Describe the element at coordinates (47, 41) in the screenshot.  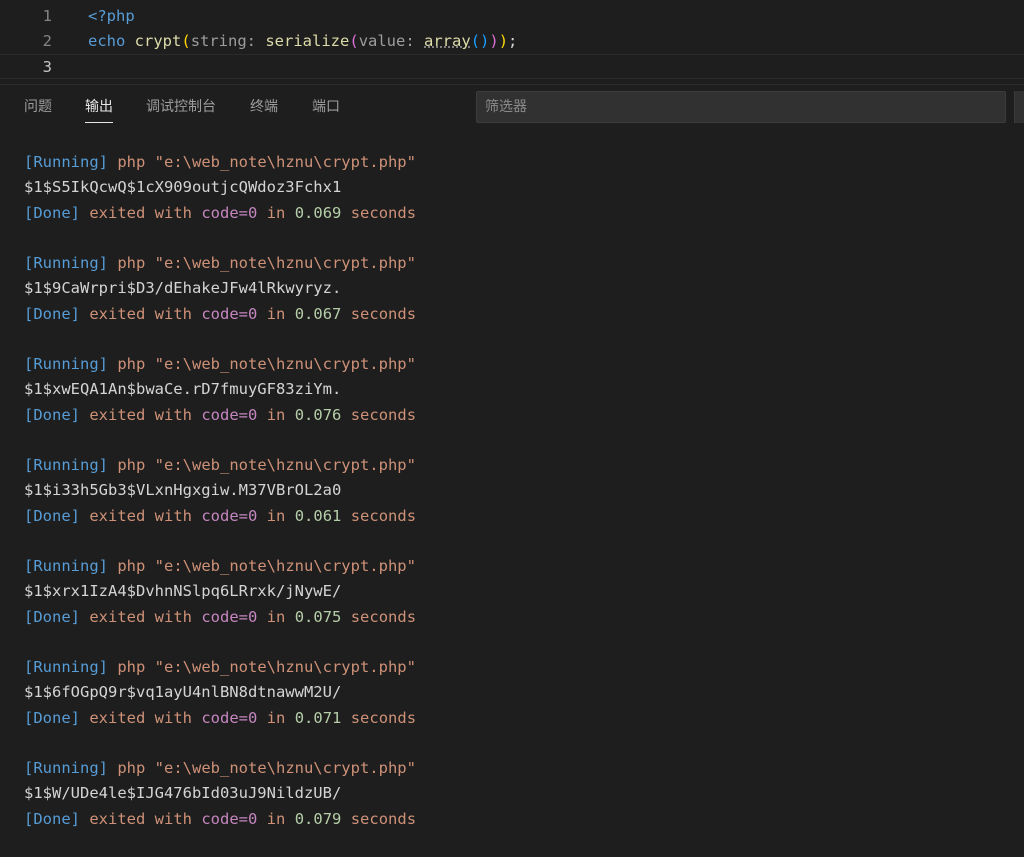
I see `line-number: 2` at that location.